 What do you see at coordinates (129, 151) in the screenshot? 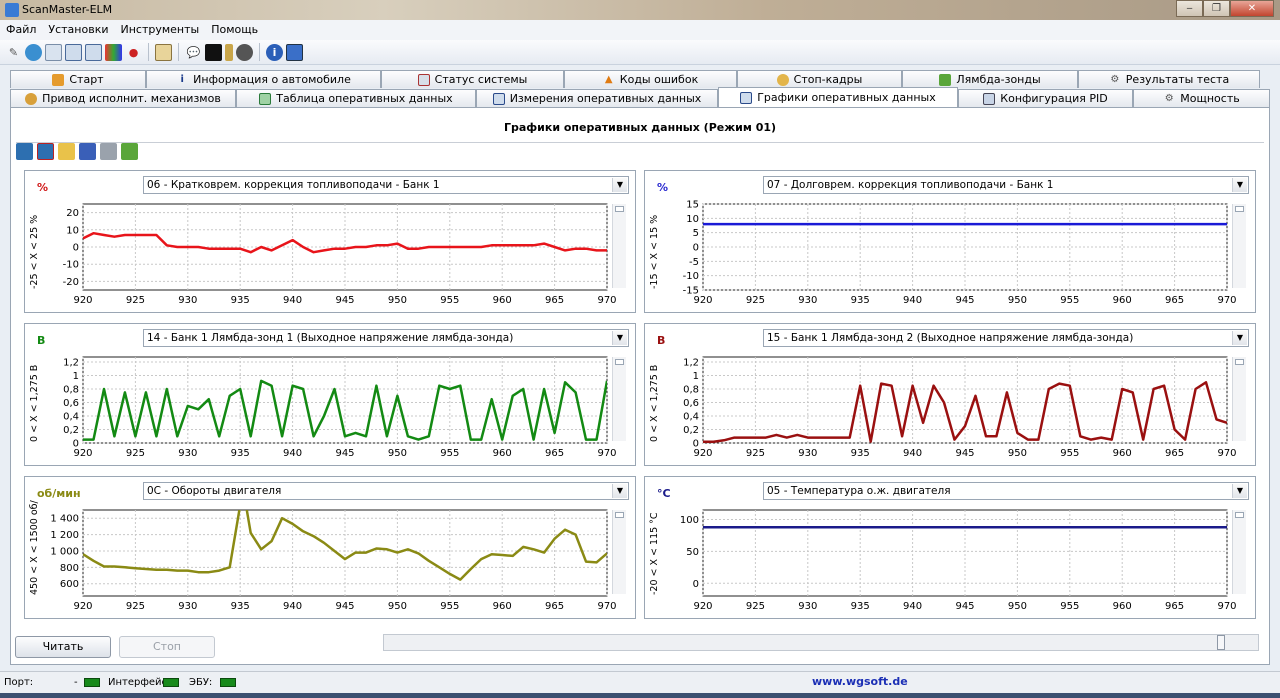
I see `export-icon` at bounding box center [129, 151].